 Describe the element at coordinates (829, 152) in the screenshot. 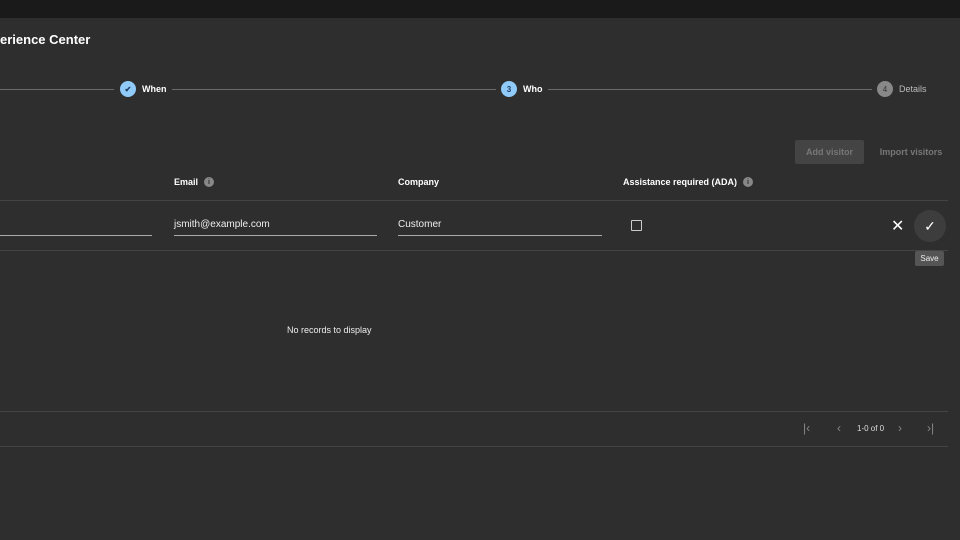

I see `add-visitor-button: Add visitor` at that location.